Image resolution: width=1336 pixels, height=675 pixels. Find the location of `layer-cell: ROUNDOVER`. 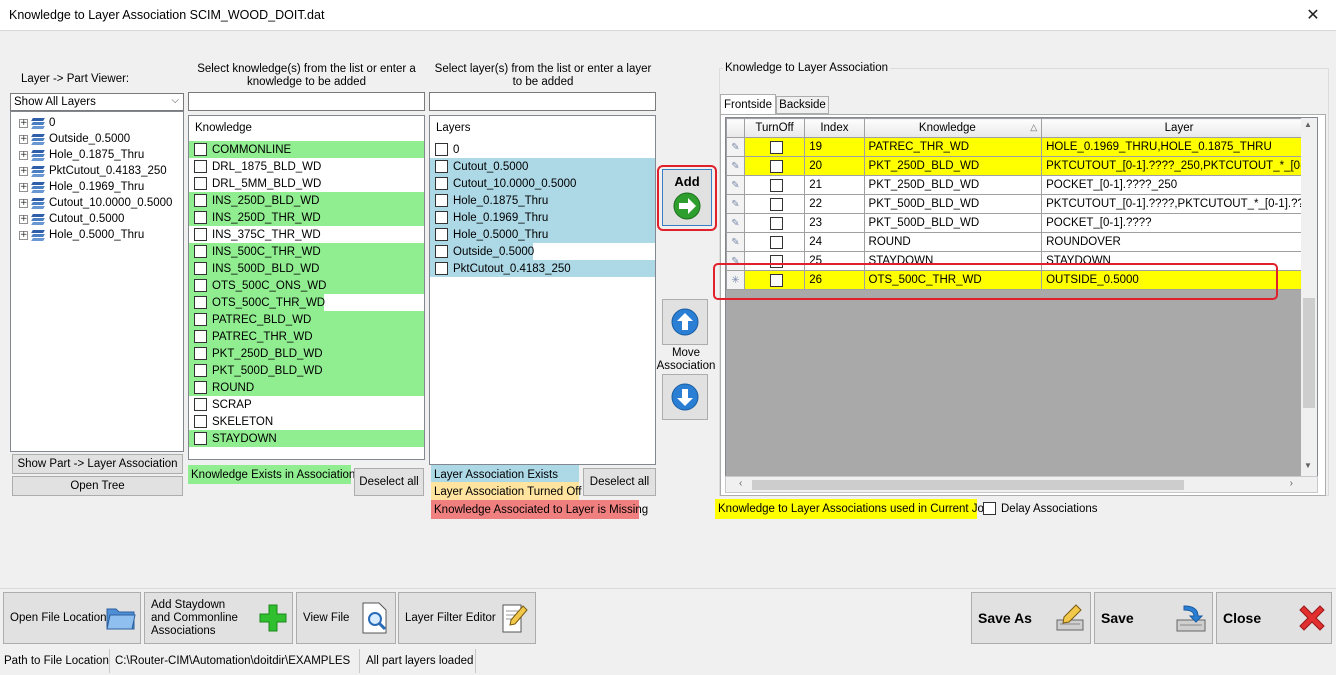

layer-cell: ROUNDOVER is located at coordinates (1179, 242).